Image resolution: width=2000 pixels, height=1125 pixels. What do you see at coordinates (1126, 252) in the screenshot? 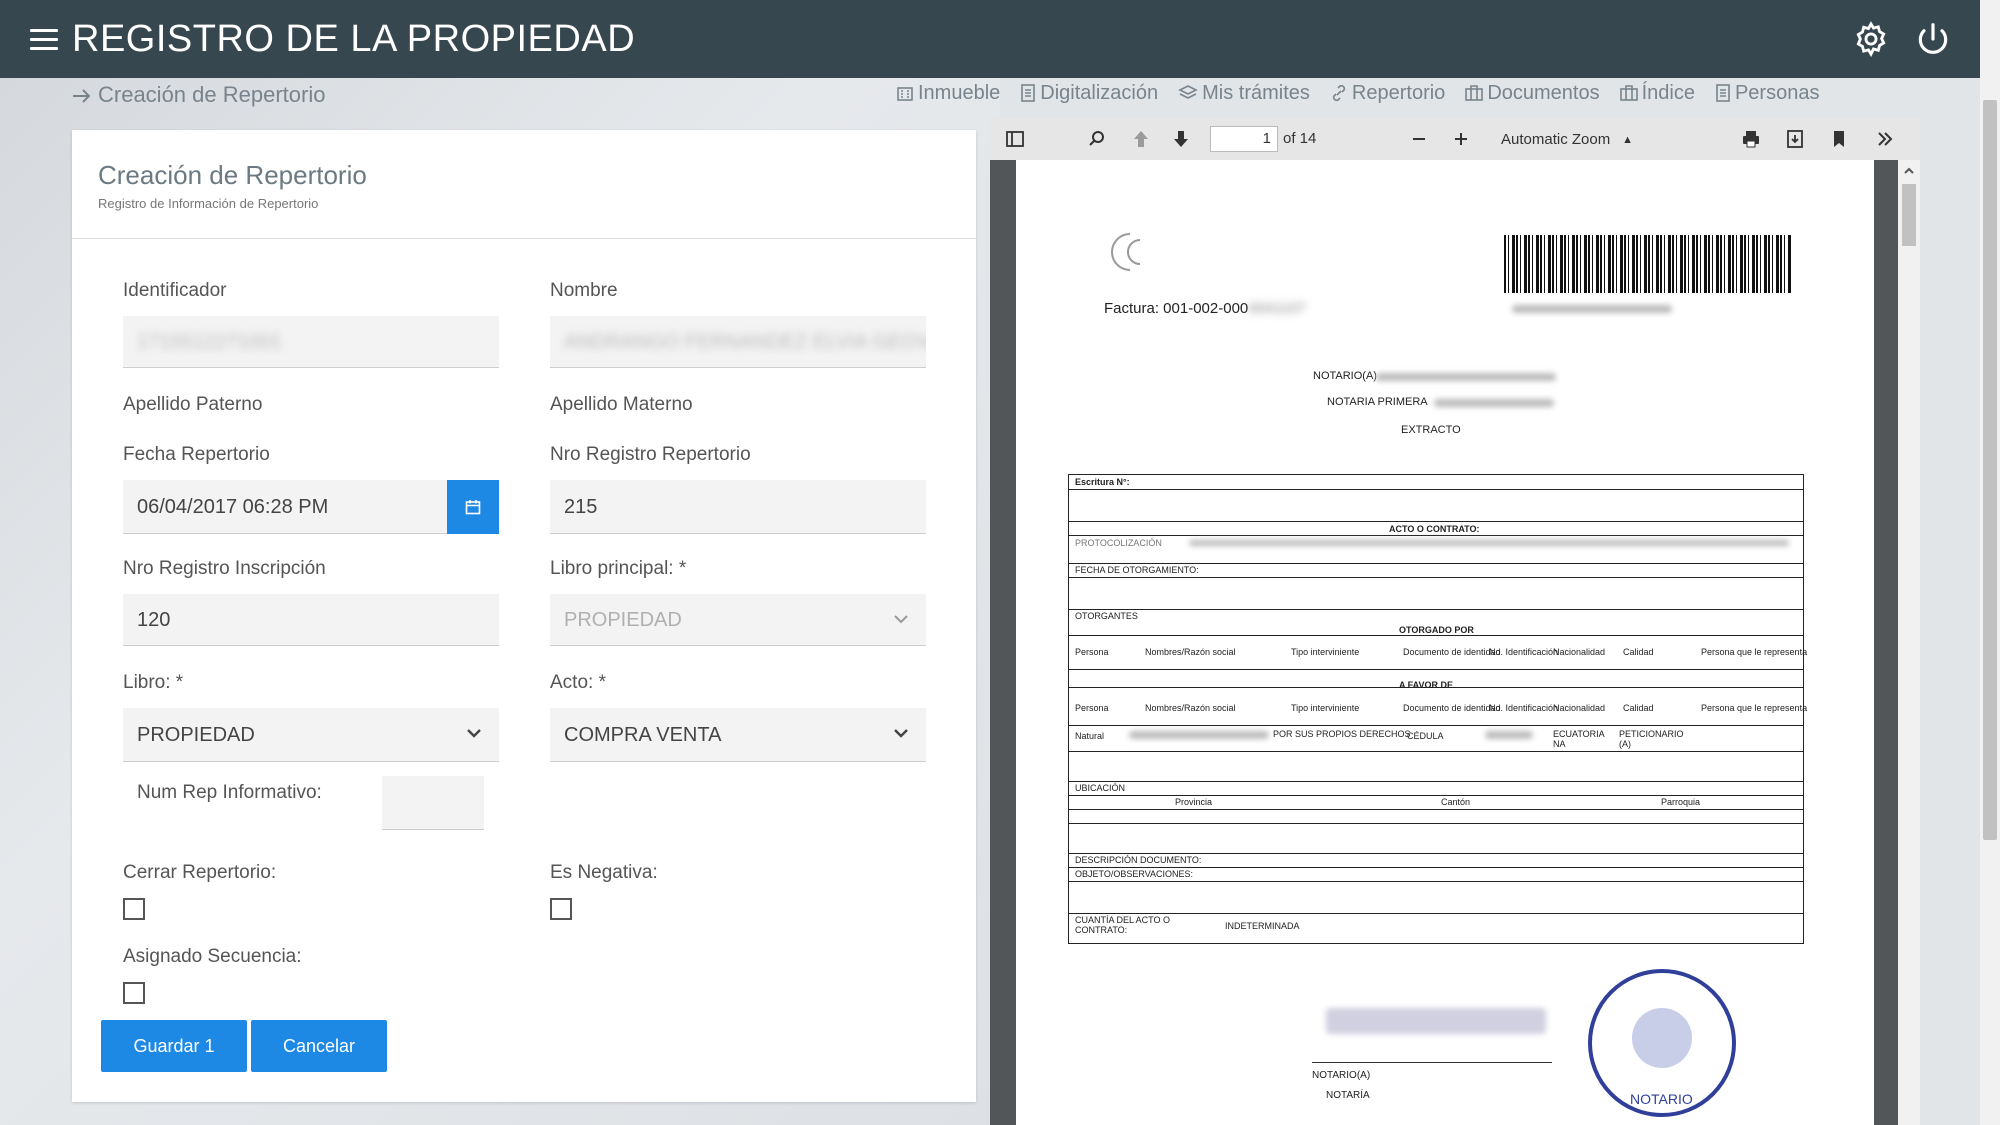
I see `notaria-logo` at bounding box center [1126, 252].